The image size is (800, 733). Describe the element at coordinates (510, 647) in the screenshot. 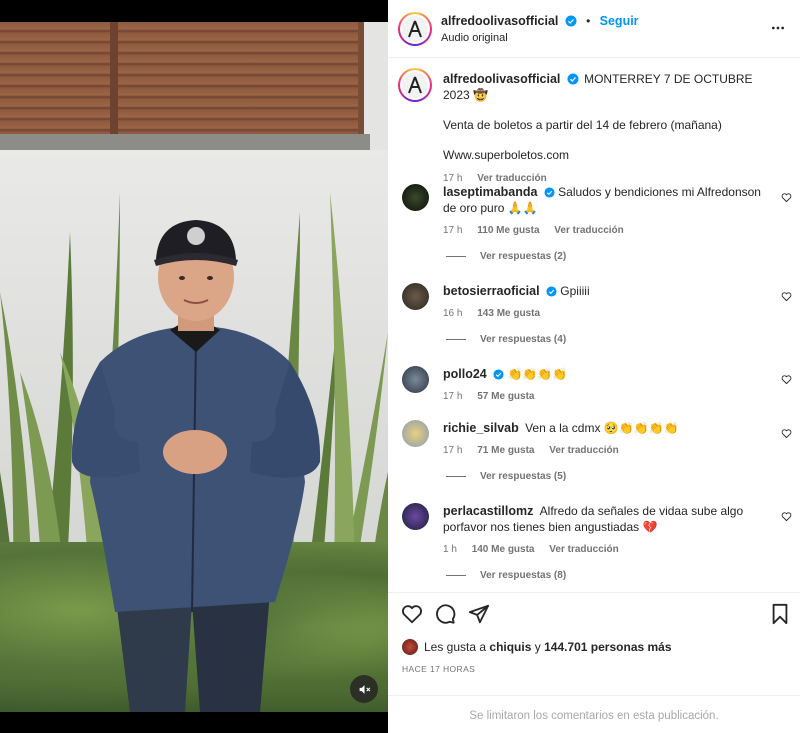

I see `liker-username: chiquis` at that location.